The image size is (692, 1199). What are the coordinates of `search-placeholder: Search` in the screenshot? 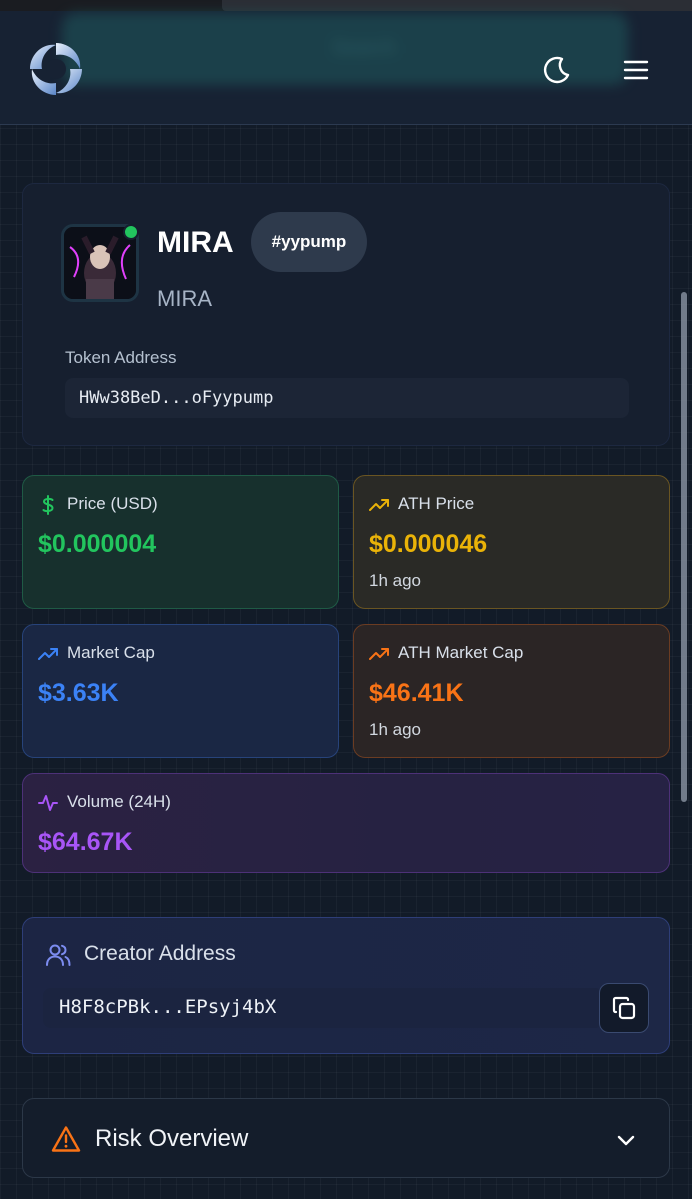 It's located at (364, 48).